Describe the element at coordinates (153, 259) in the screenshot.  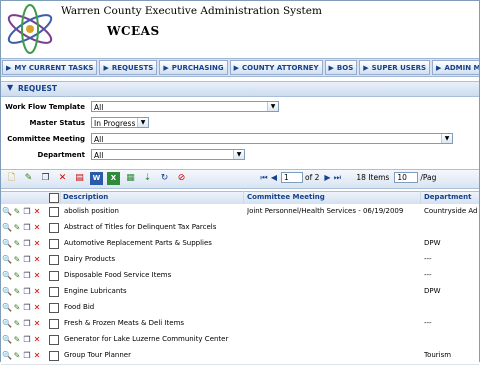
I see `cell-description: Dairy Products` at that location.